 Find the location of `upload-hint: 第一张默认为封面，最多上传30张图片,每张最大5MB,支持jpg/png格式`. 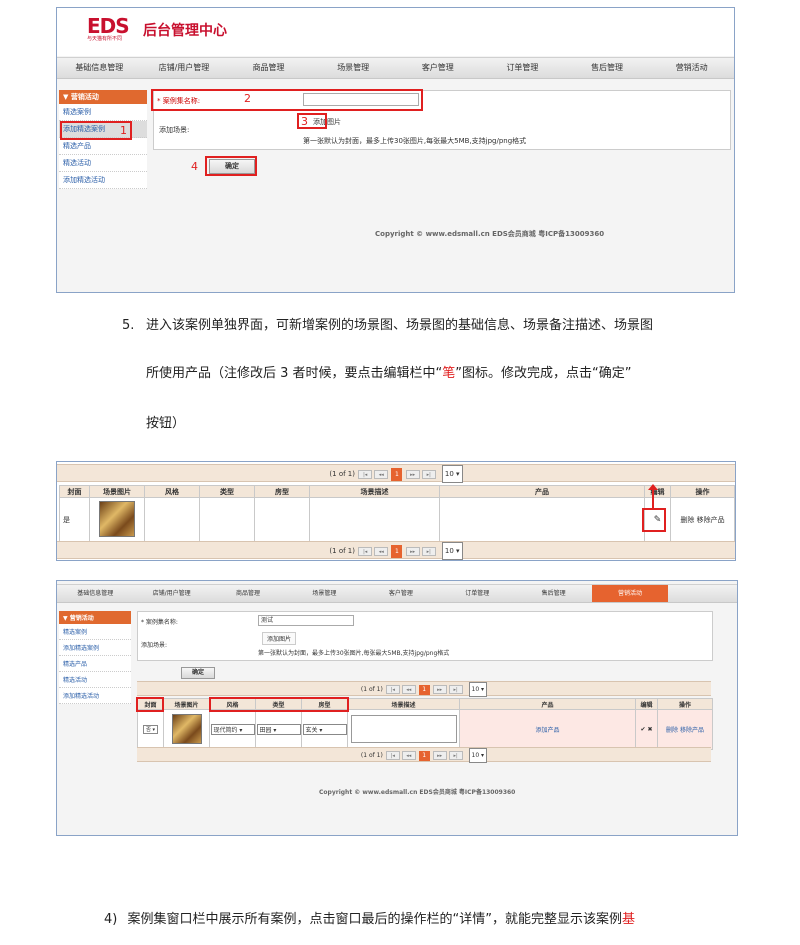

upload-hint: 第一张默认为封面，最多上传30张图片,每张最大5MB,支持jpg/png格式 is located at coordinates (415, 141).